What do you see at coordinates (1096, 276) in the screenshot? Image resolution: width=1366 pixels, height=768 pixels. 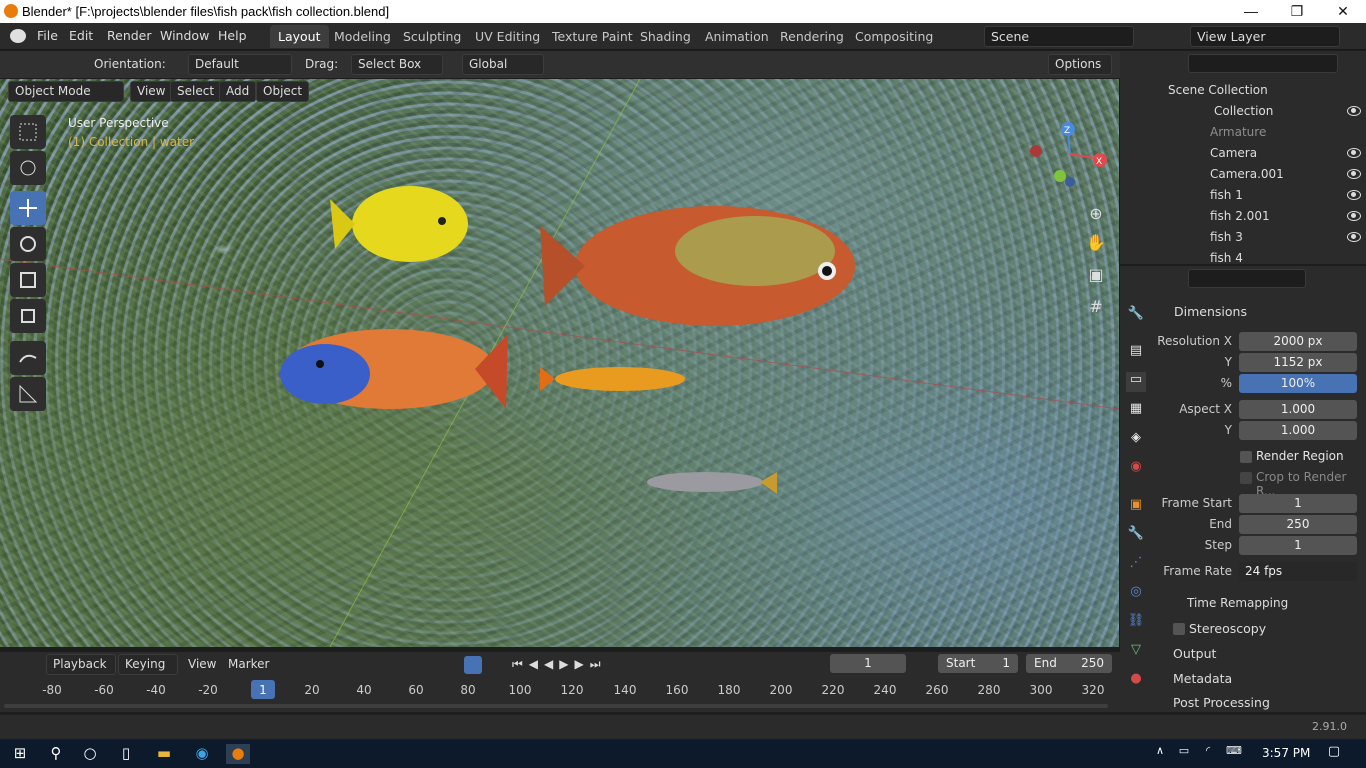 I see `camera-view-icon: ▣` at bounding box center [1096, 276].